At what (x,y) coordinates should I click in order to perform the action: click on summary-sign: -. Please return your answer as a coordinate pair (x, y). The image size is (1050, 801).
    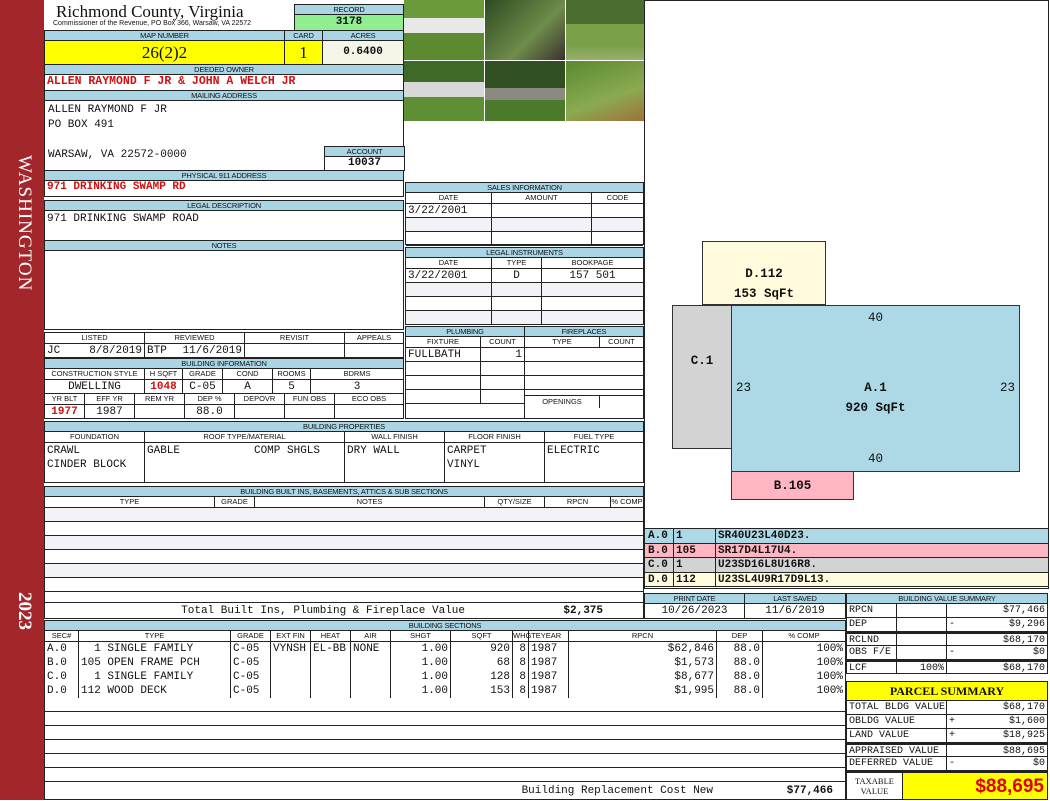
    Looking at the image, I should click on (952, 652).